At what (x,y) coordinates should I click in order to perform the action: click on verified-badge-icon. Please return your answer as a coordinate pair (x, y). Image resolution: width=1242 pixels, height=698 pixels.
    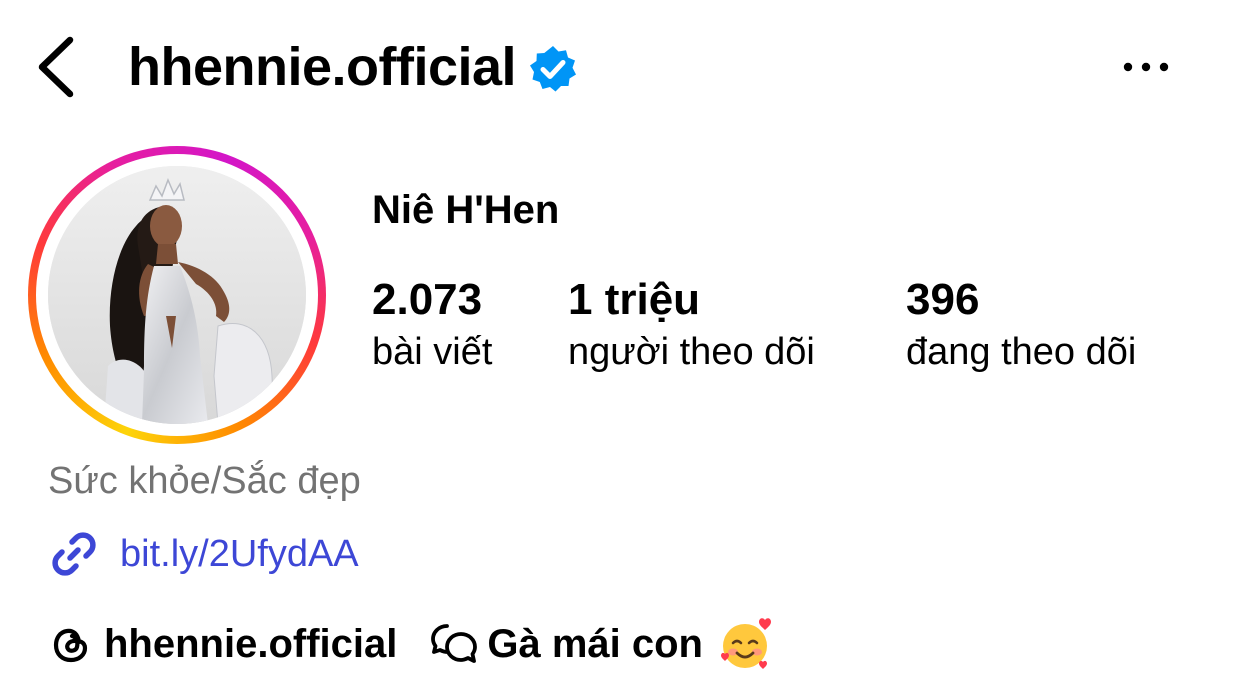
    Looking at the image, I should click on (553, 69).